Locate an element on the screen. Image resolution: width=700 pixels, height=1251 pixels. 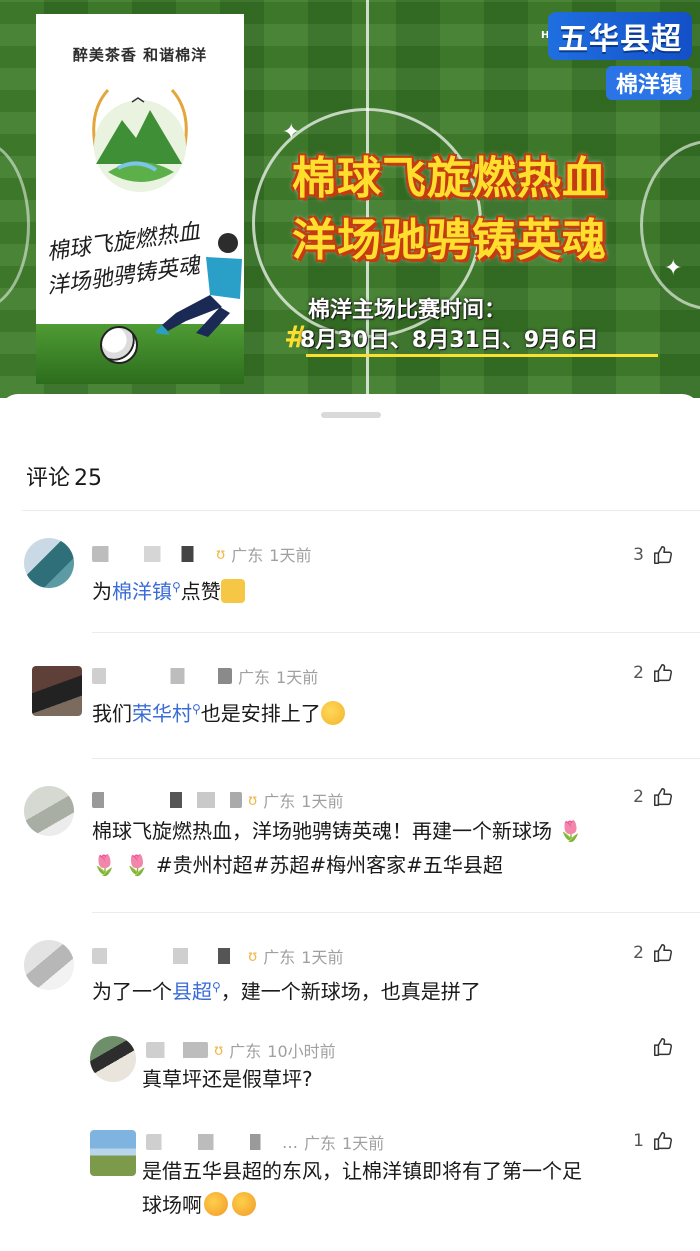
banner-title-line-1: 棉球飞旋燃热血 is located at coordinates (449, 178).